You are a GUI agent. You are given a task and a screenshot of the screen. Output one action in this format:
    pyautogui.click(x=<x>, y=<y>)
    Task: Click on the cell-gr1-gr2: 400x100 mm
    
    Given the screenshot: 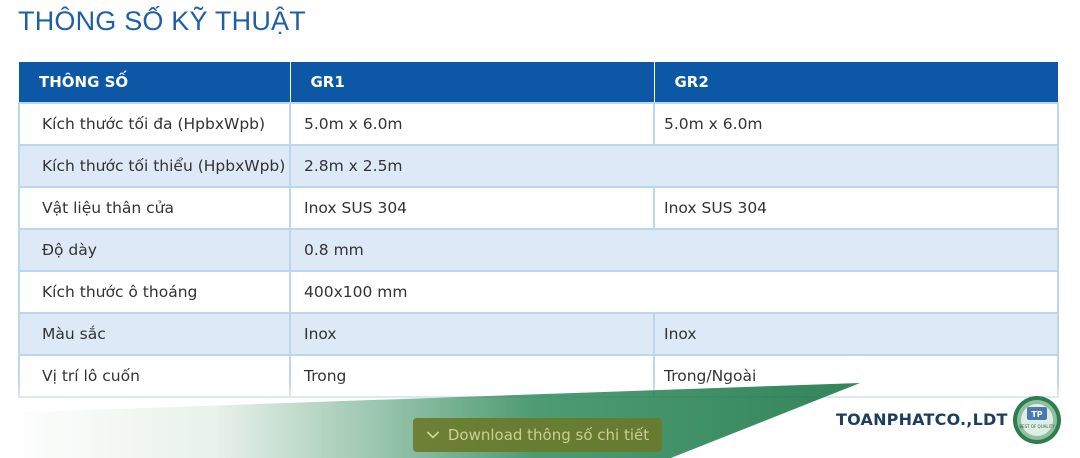 What is the action you would take?
    pyautogui.click(x=674, y=292)
    